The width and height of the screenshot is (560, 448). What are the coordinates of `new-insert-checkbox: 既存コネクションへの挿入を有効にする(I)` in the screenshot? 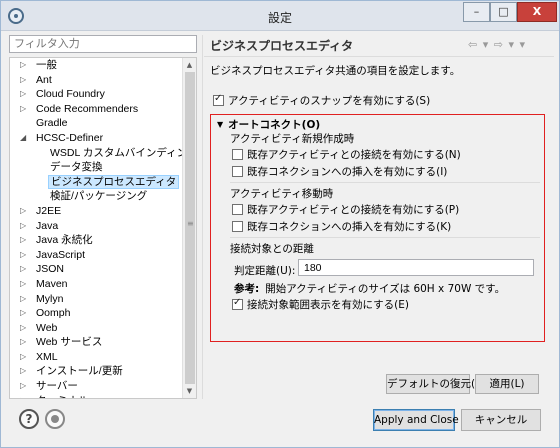 It's located at (339, 171).